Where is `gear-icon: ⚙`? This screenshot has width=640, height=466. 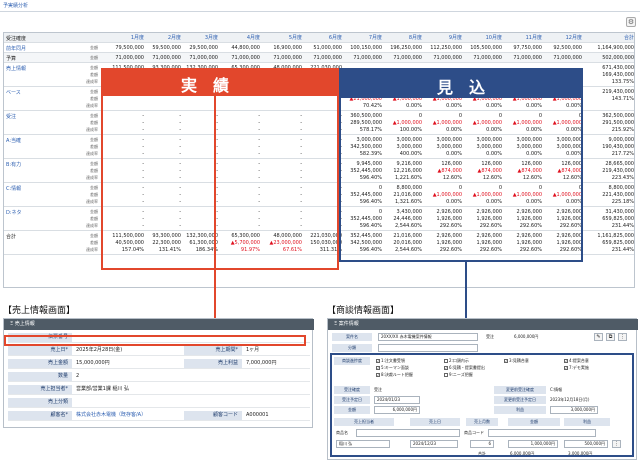
gear-icon: ⚙ is located at coordinates (631, 22).